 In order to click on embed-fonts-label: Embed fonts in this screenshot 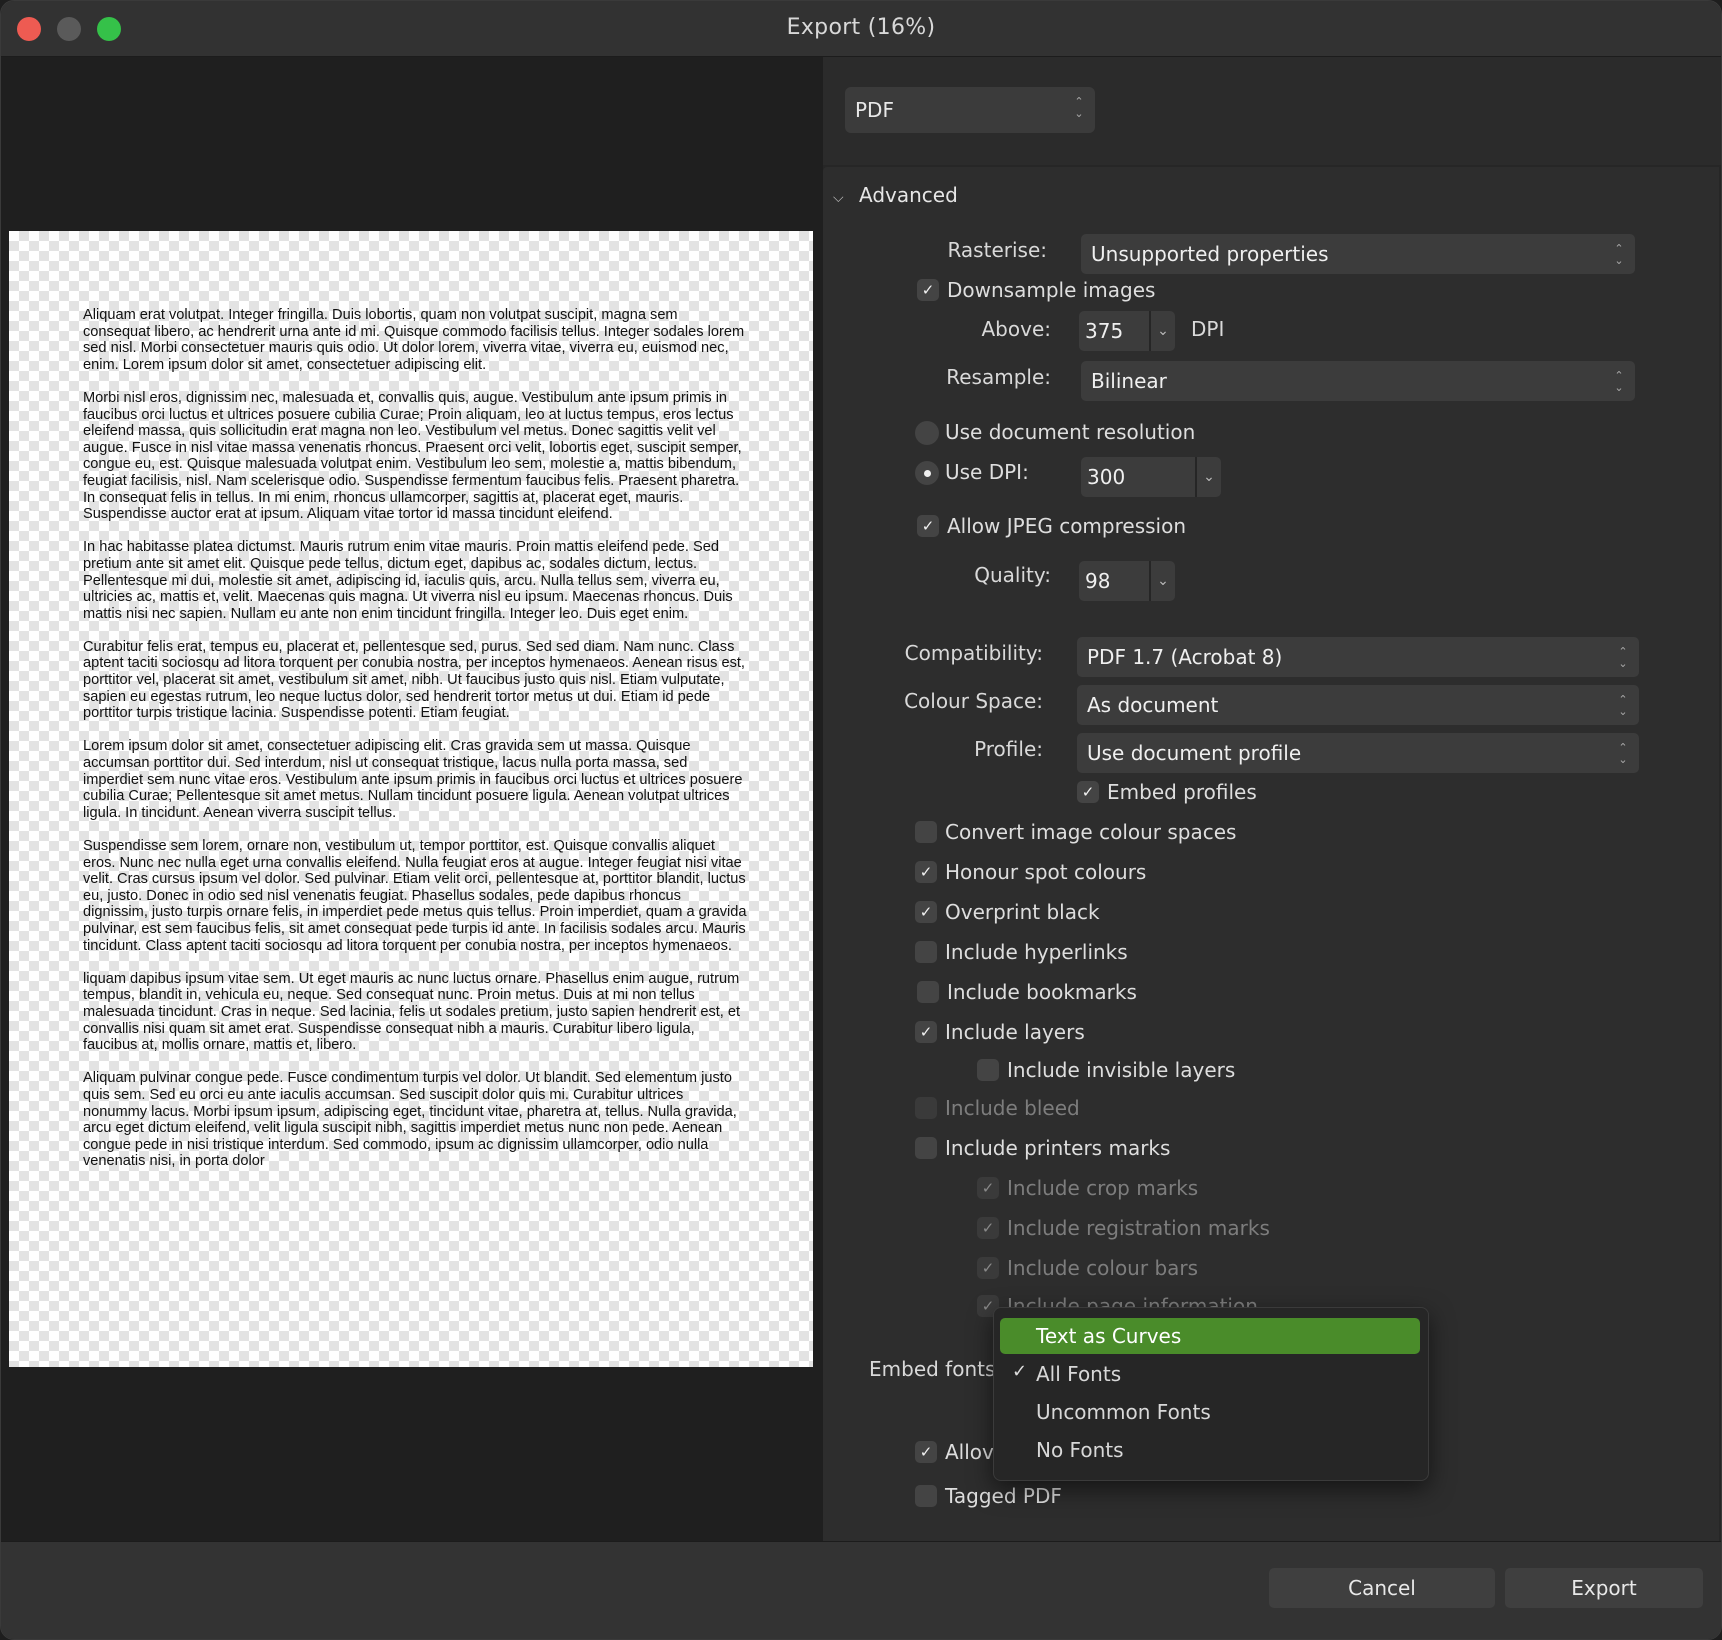, I will do `click(932, 1369)`.